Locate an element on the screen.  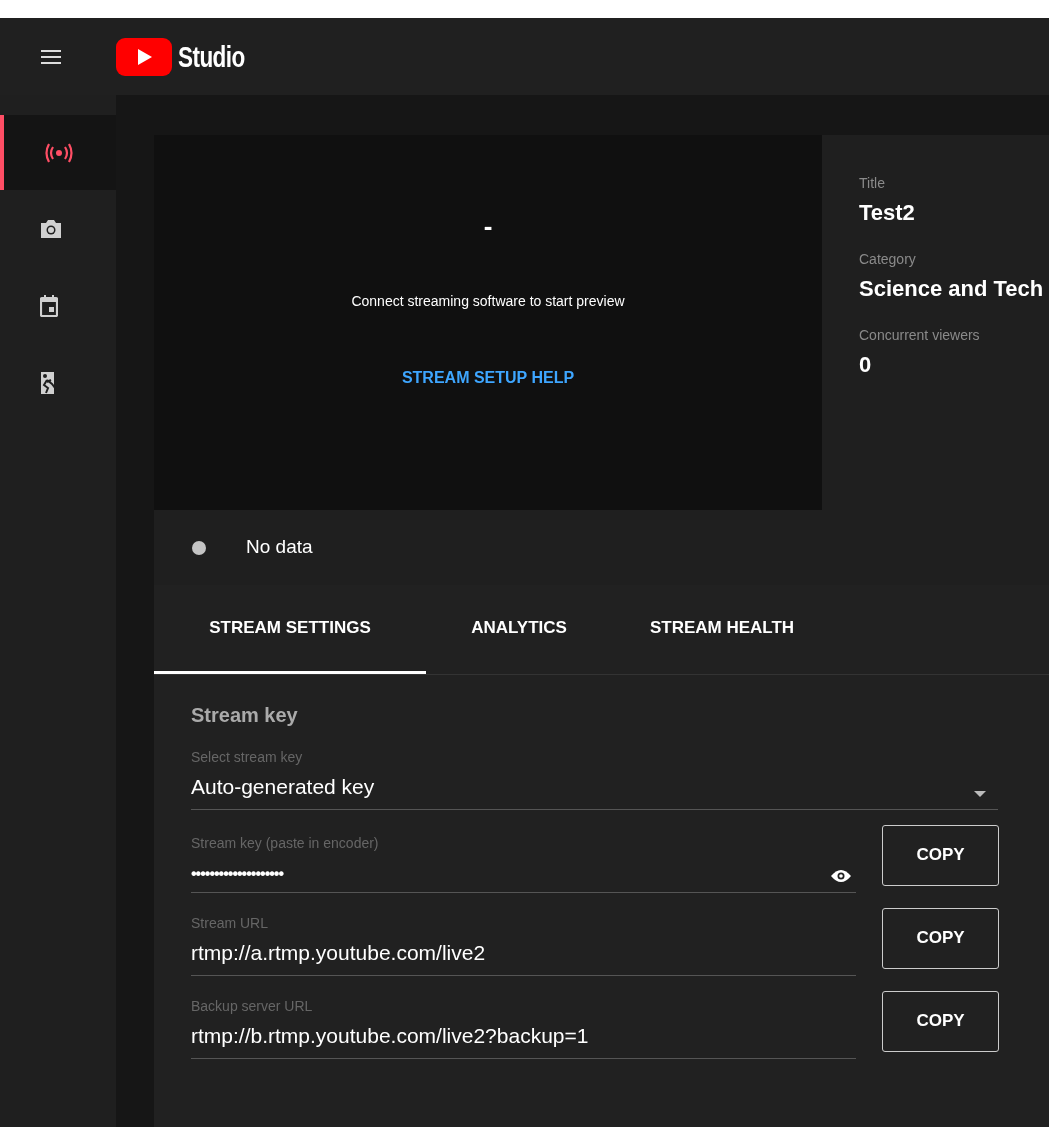
tab: STREAM SETTINGS is located at coordinates (290, 629).